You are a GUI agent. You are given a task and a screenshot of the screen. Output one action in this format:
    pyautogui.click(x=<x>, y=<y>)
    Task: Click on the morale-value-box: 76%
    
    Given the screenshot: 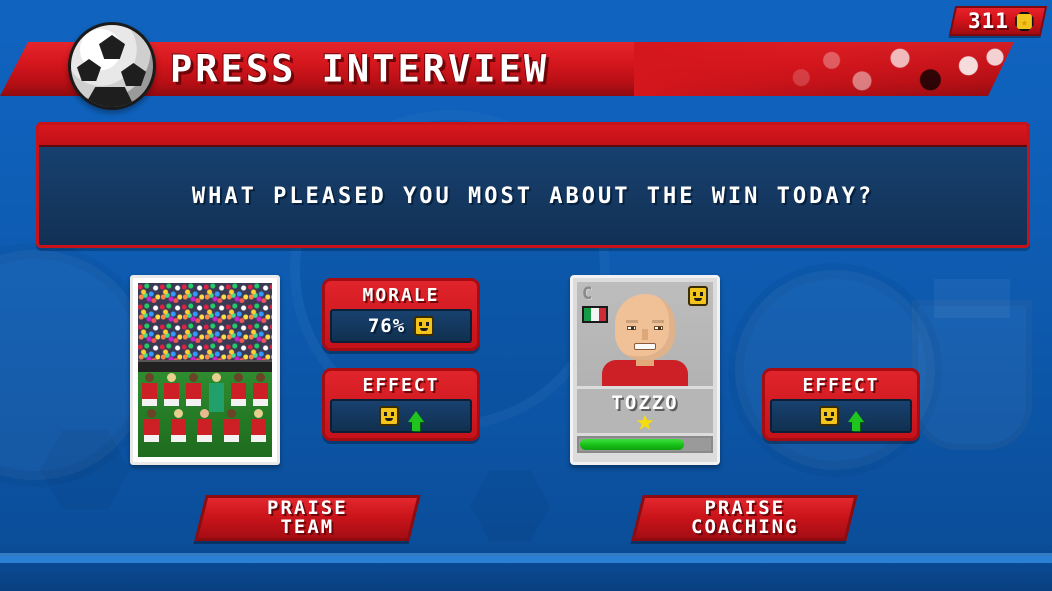 What is the action you would take?
    pyautogui.click(x=401, y=326)
    